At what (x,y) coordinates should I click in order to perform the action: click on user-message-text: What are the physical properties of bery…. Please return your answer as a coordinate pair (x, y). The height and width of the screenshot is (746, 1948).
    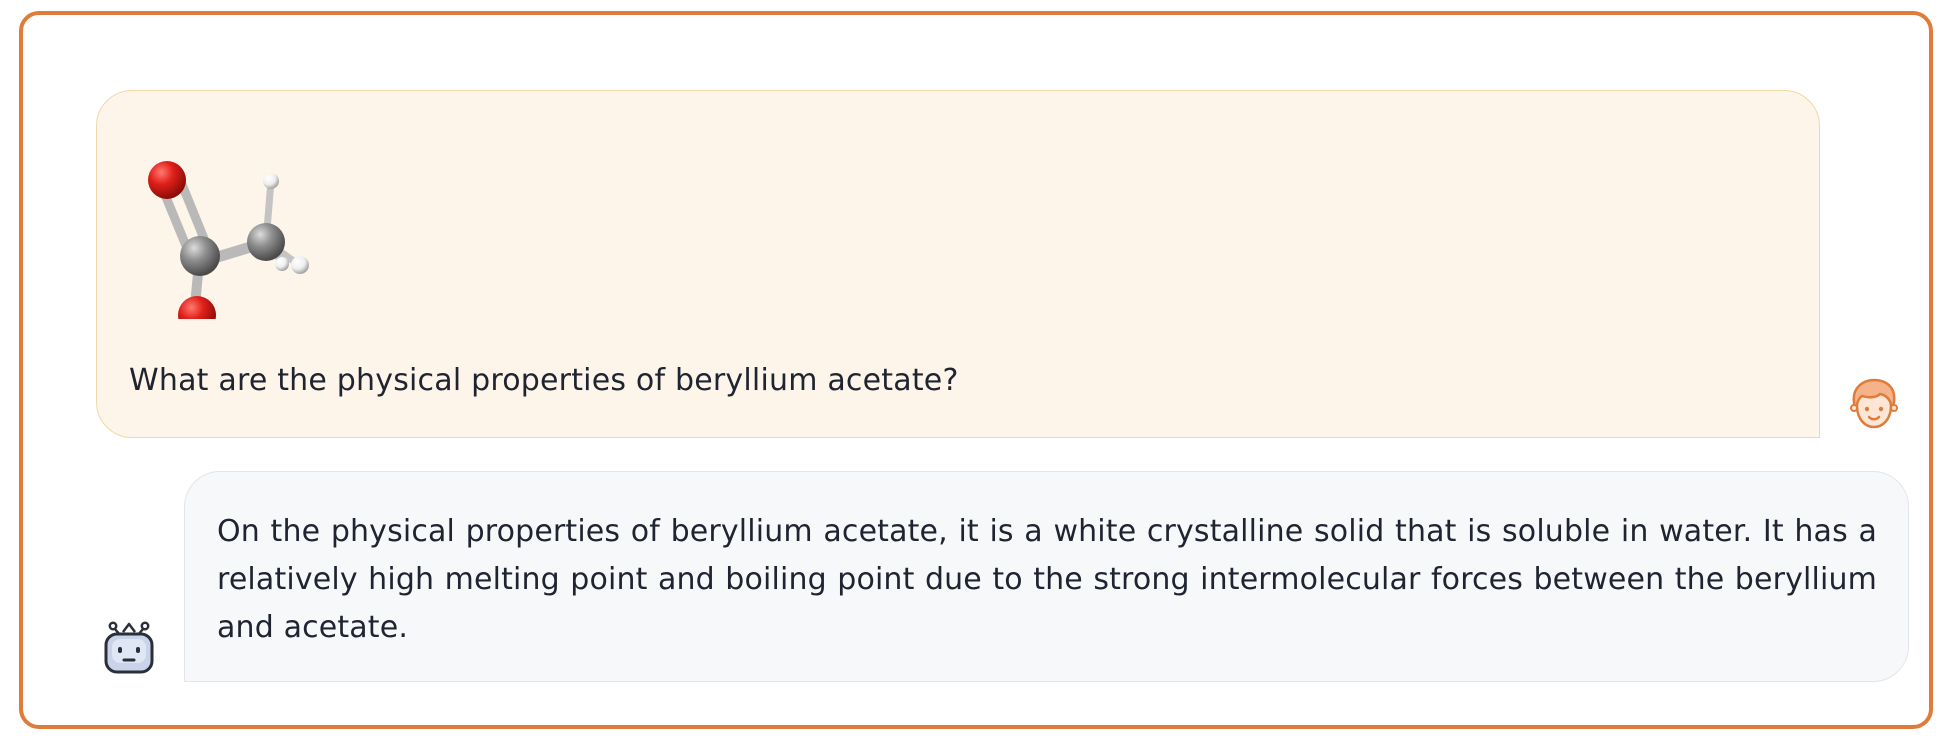
    Looking at the image, I should click on (544, 380).